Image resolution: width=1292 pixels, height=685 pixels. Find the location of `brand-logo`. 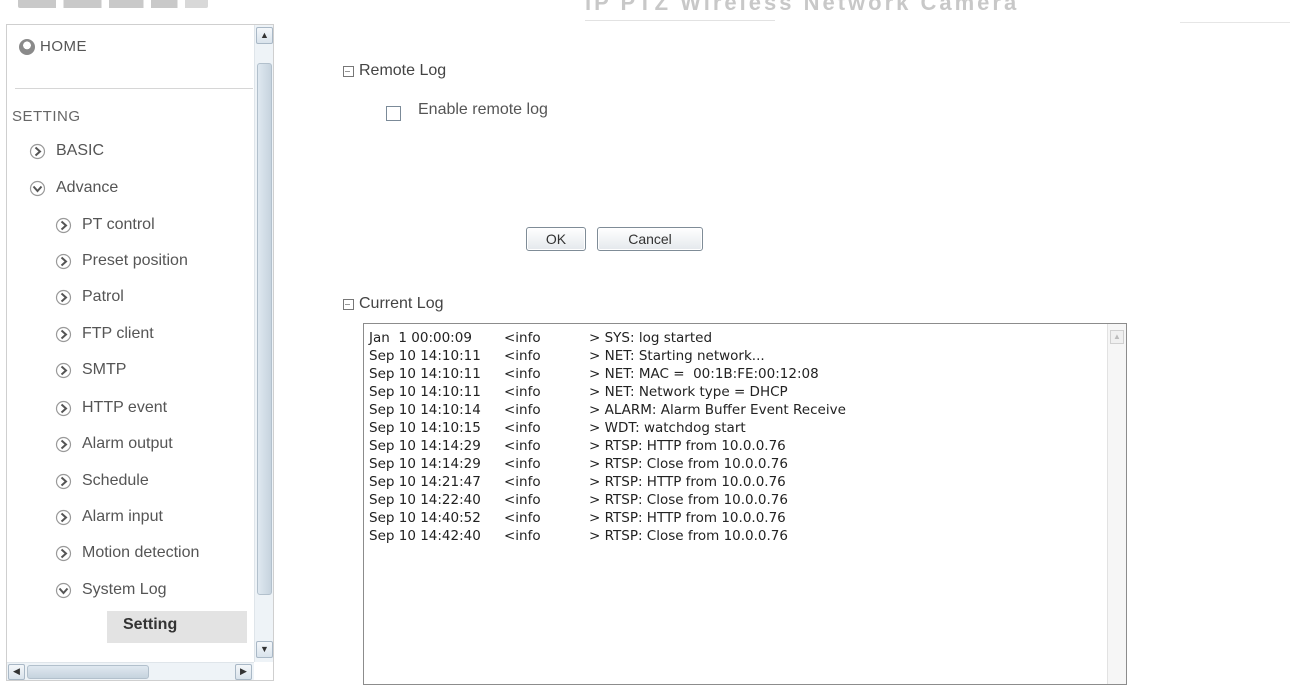

brand-logo is located at coordinates (113, 4).